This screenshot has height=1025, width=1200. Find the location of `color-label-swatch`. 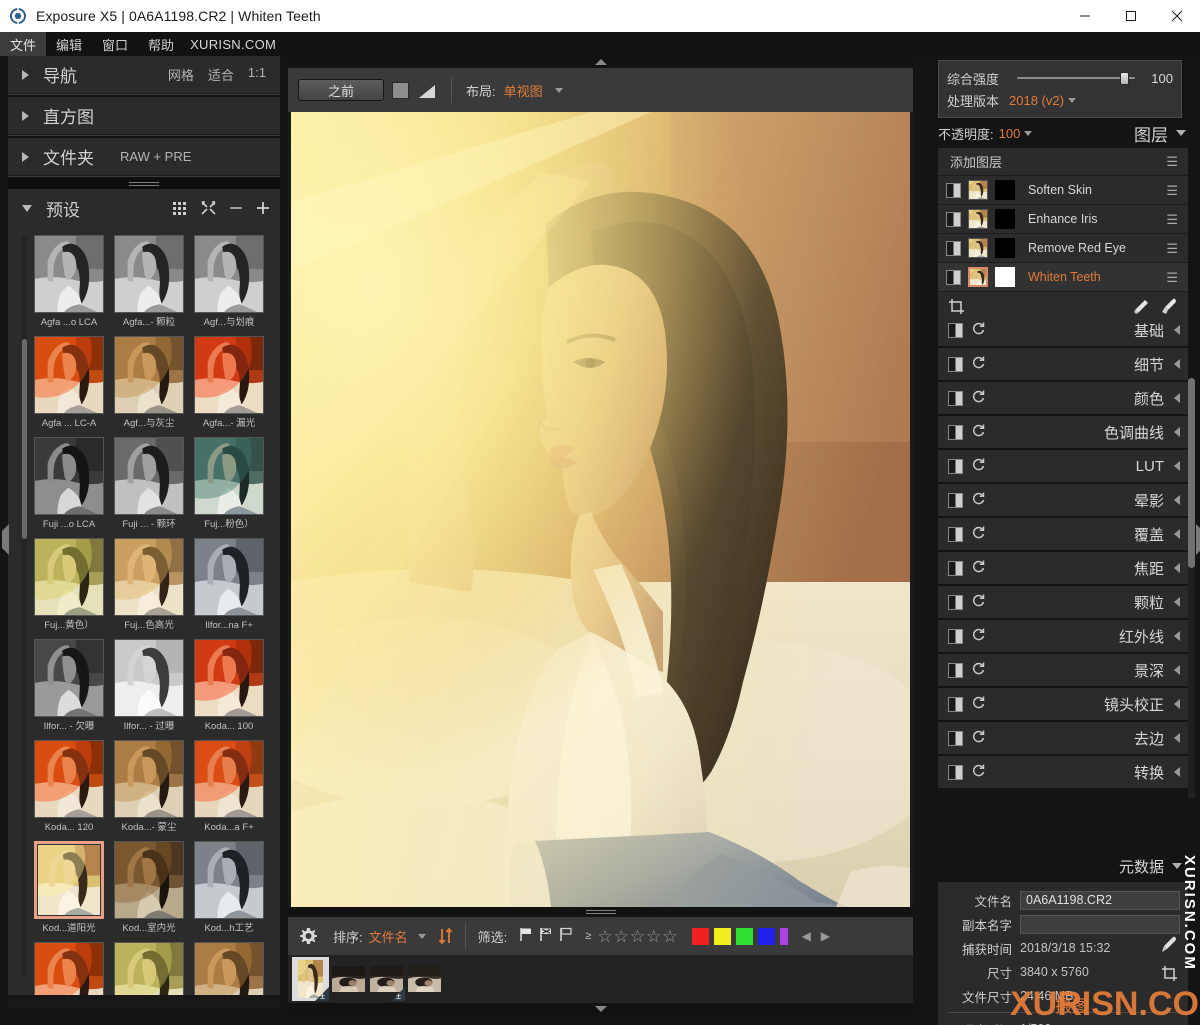

color-label-swatch is located at coordinates (700, 936).